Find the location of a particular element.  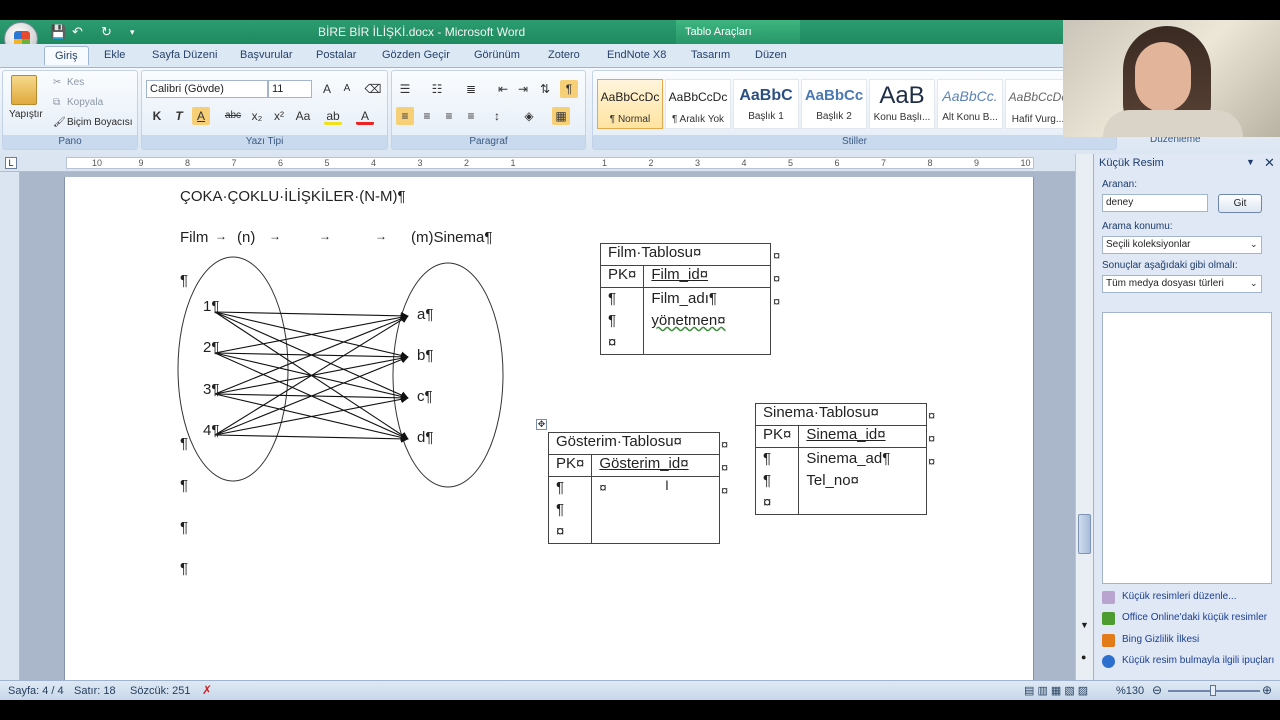

gosterim-table: Gösterim·Tablosu¤ PK¤ Gösterim_id¤ ¶ ¶ ¤ ¤ is located at coordinates (633, 488).